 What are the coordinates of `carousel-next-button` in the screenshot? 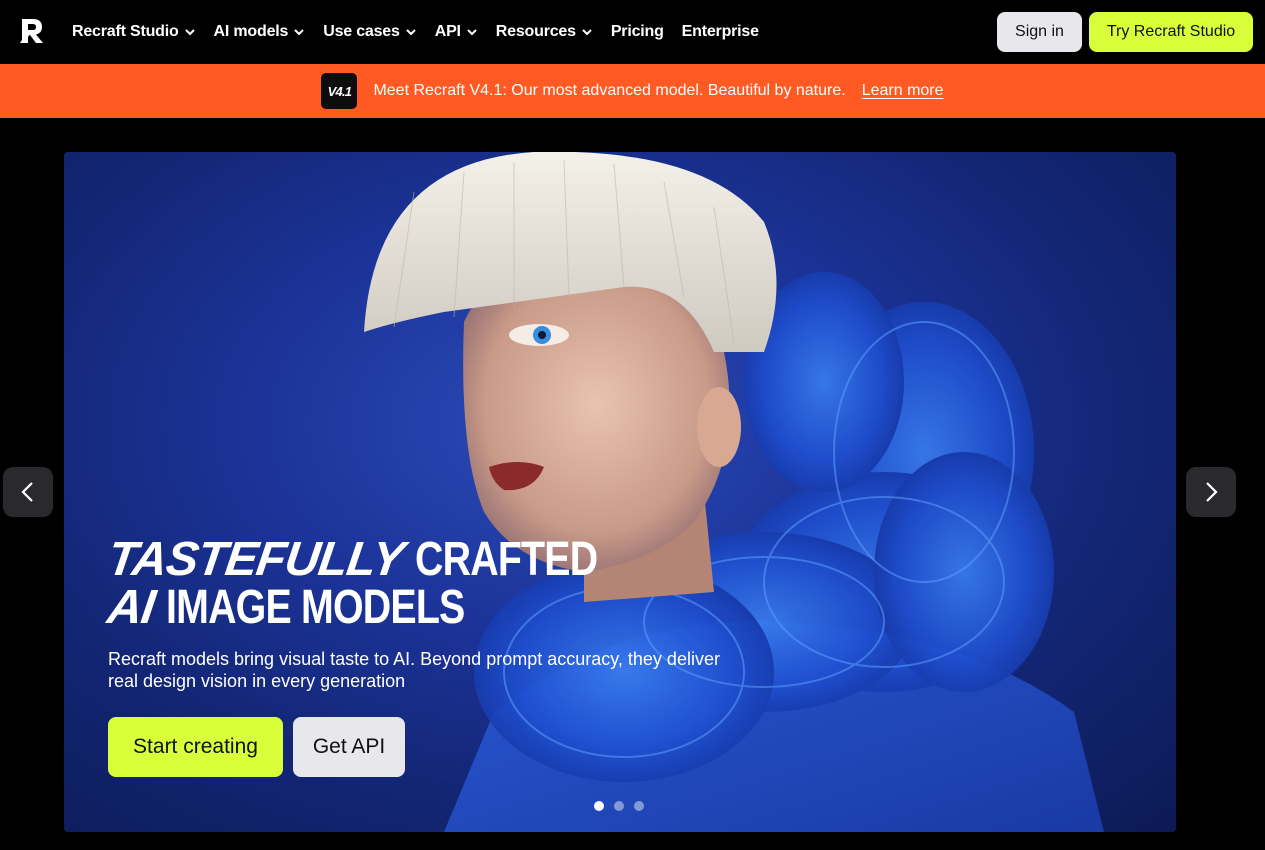 It's located at (1211, 492).